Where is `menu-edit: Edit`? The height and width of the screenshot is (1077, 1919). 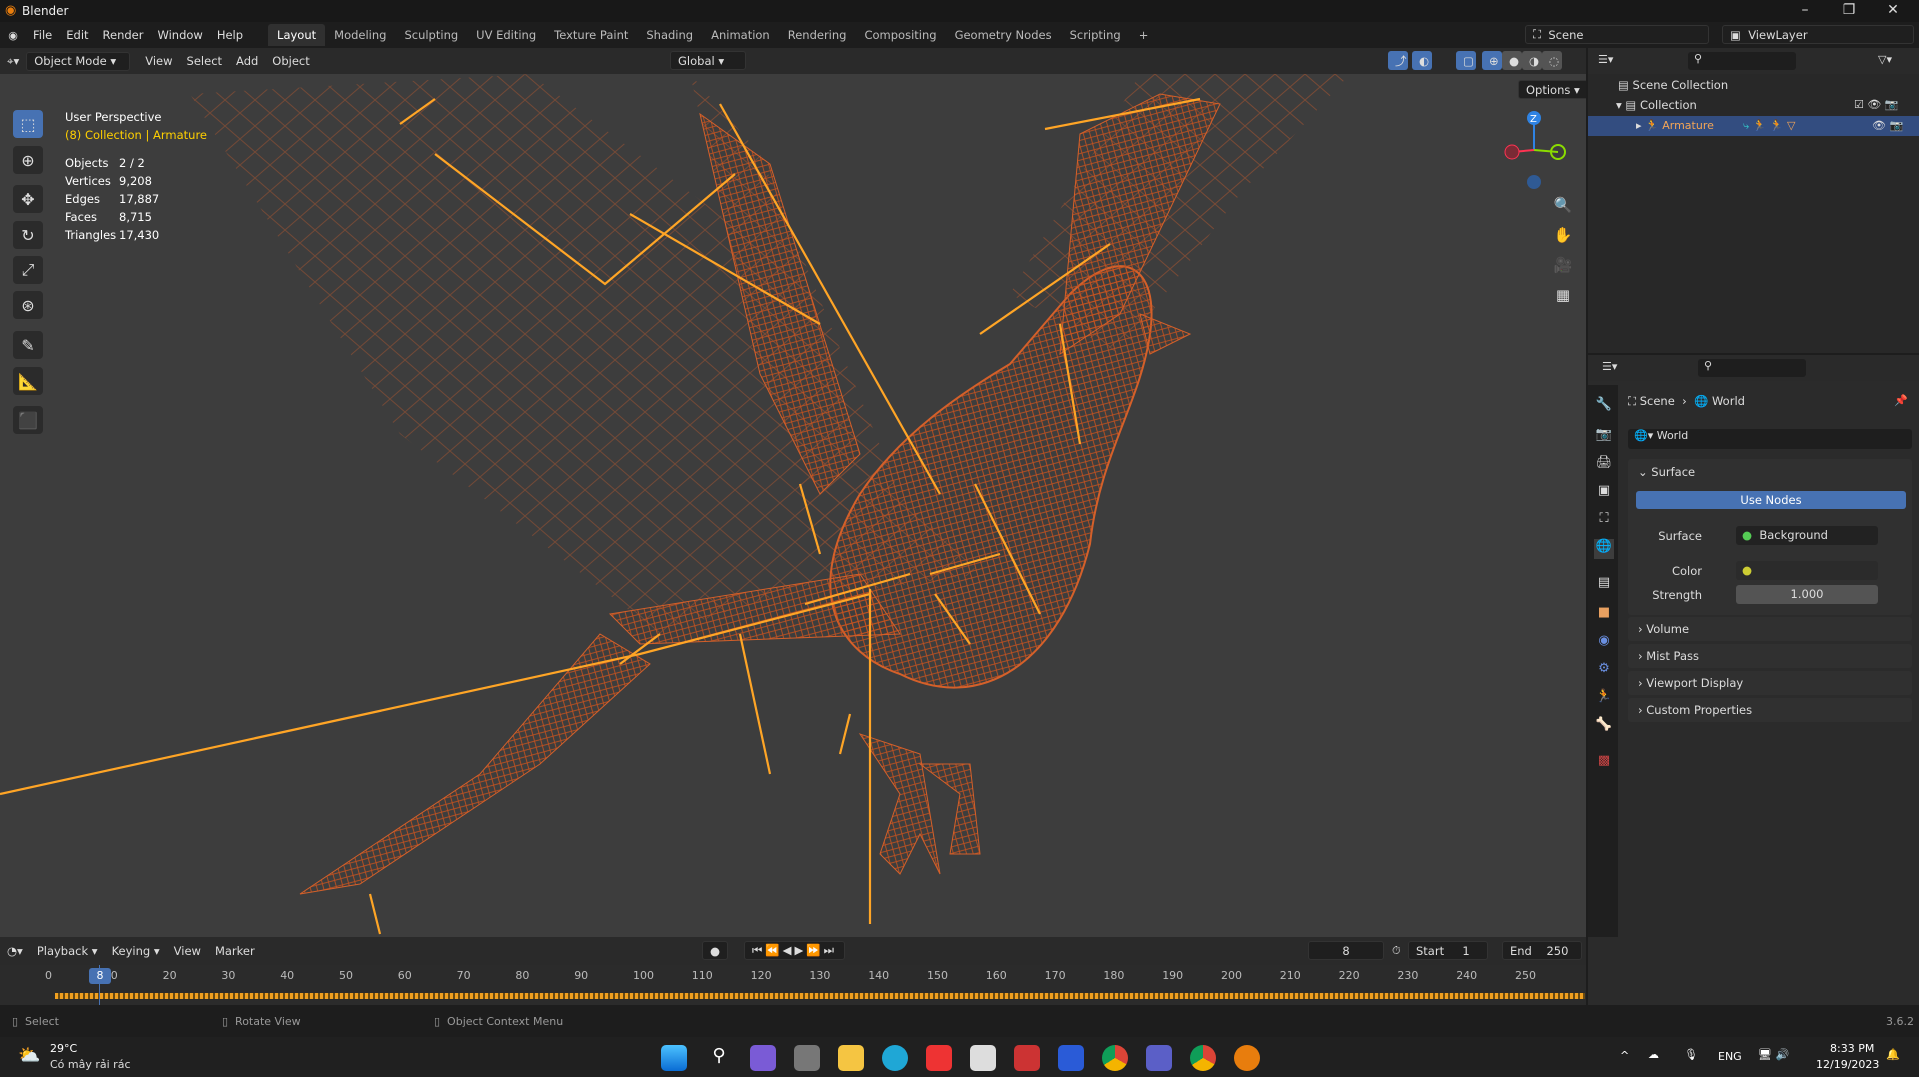 menu-edit: Edit is located at coordinates (77, 35).